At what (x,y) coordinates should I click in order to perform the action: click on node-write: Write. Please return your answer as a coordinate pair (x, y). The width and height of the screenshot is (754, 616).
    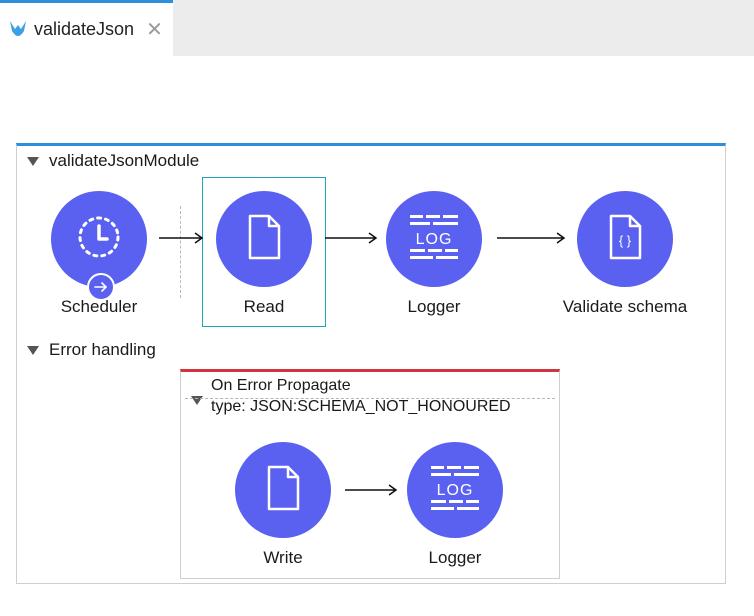
    Looking at the image, I should click on (283, 505).